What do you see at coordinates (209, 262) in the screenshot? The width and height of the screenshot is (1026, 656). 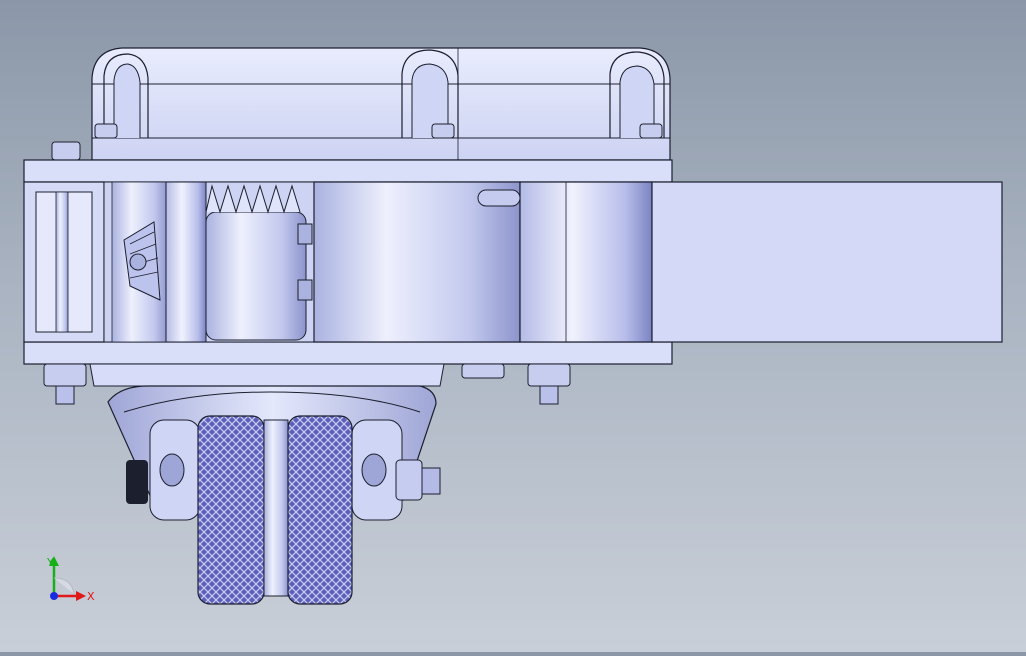 I see `gear-train` at bounding box center [209, 262].